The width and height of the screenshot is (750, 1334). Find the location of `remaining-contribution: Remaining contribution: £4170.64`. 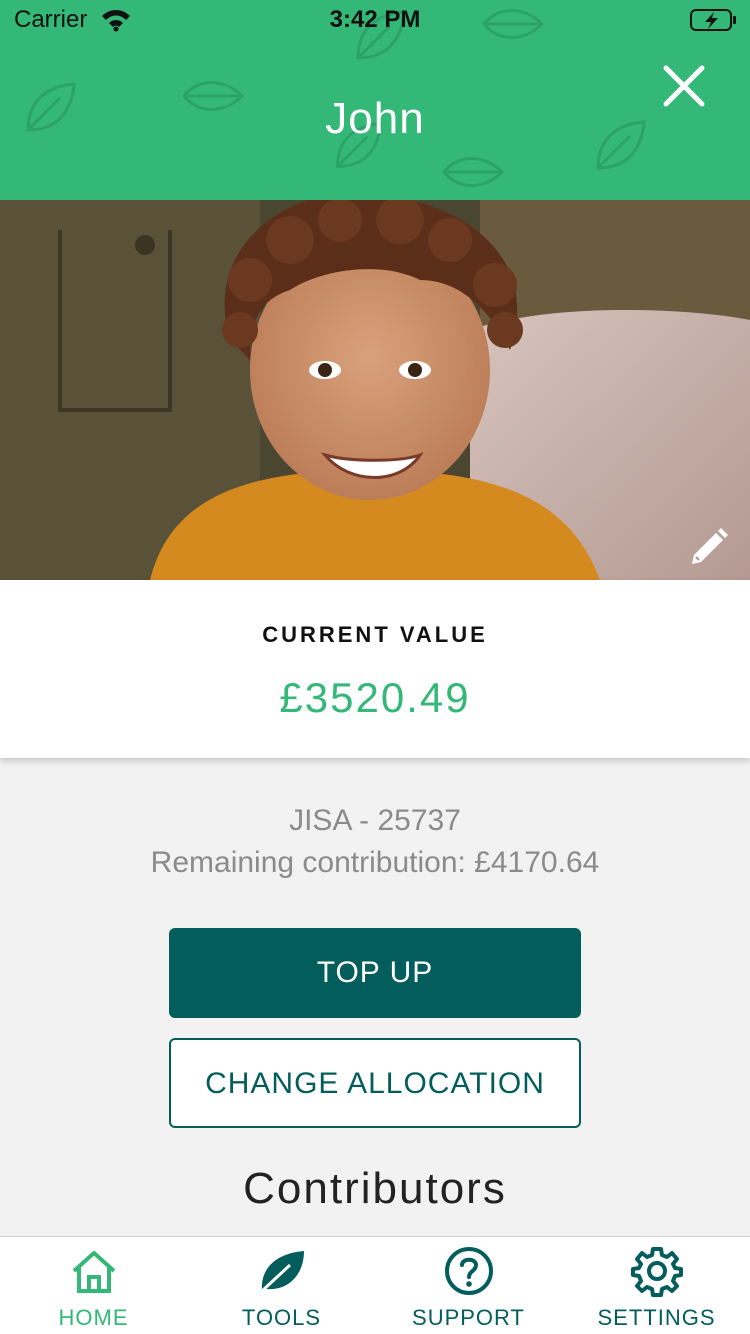

remaining-contribution: Remaining contribution: £4170.64 is located at coordinates (375, 862).